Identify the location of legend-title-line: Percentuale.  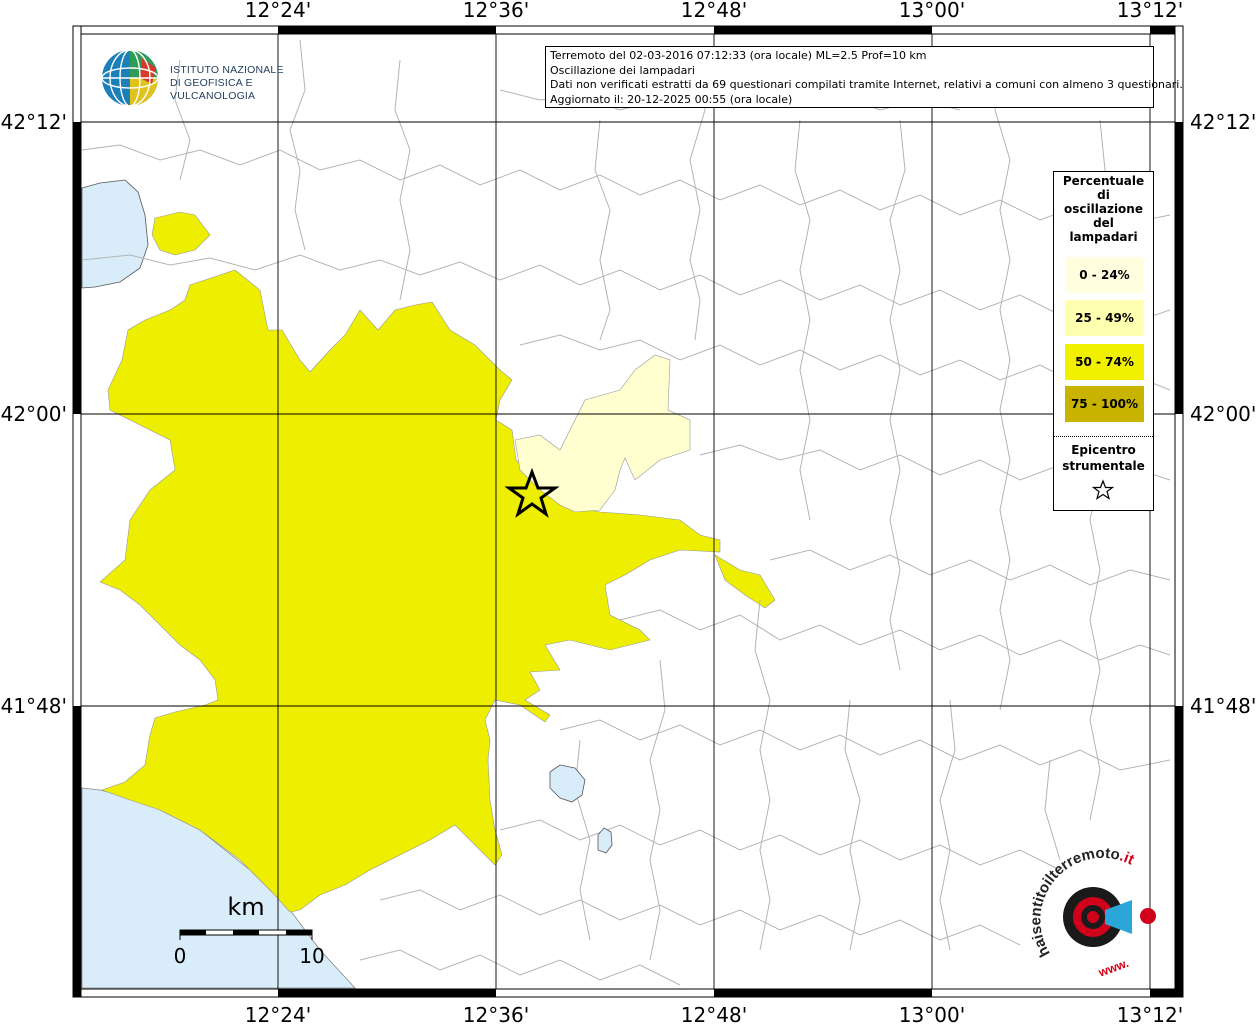
(1103, 181).